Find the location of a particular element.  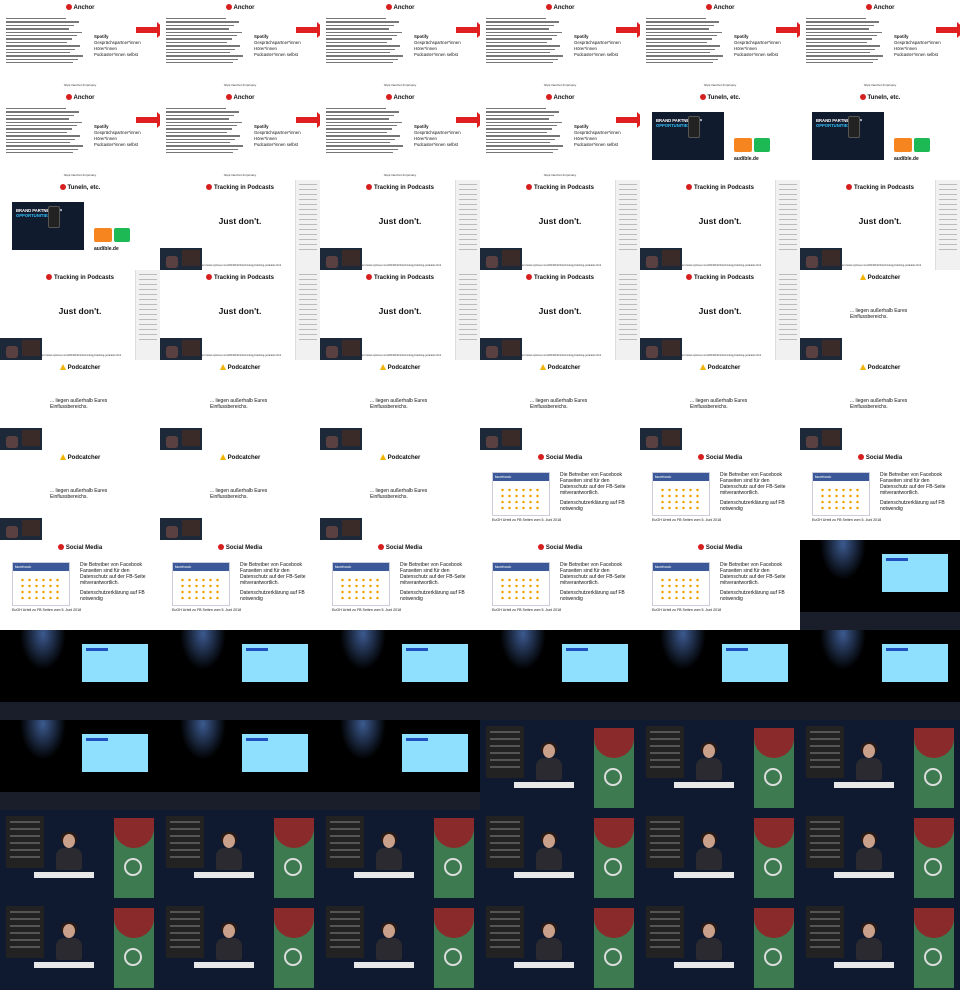

slide-title-text: Anchor is located at coordinates (84, 8).